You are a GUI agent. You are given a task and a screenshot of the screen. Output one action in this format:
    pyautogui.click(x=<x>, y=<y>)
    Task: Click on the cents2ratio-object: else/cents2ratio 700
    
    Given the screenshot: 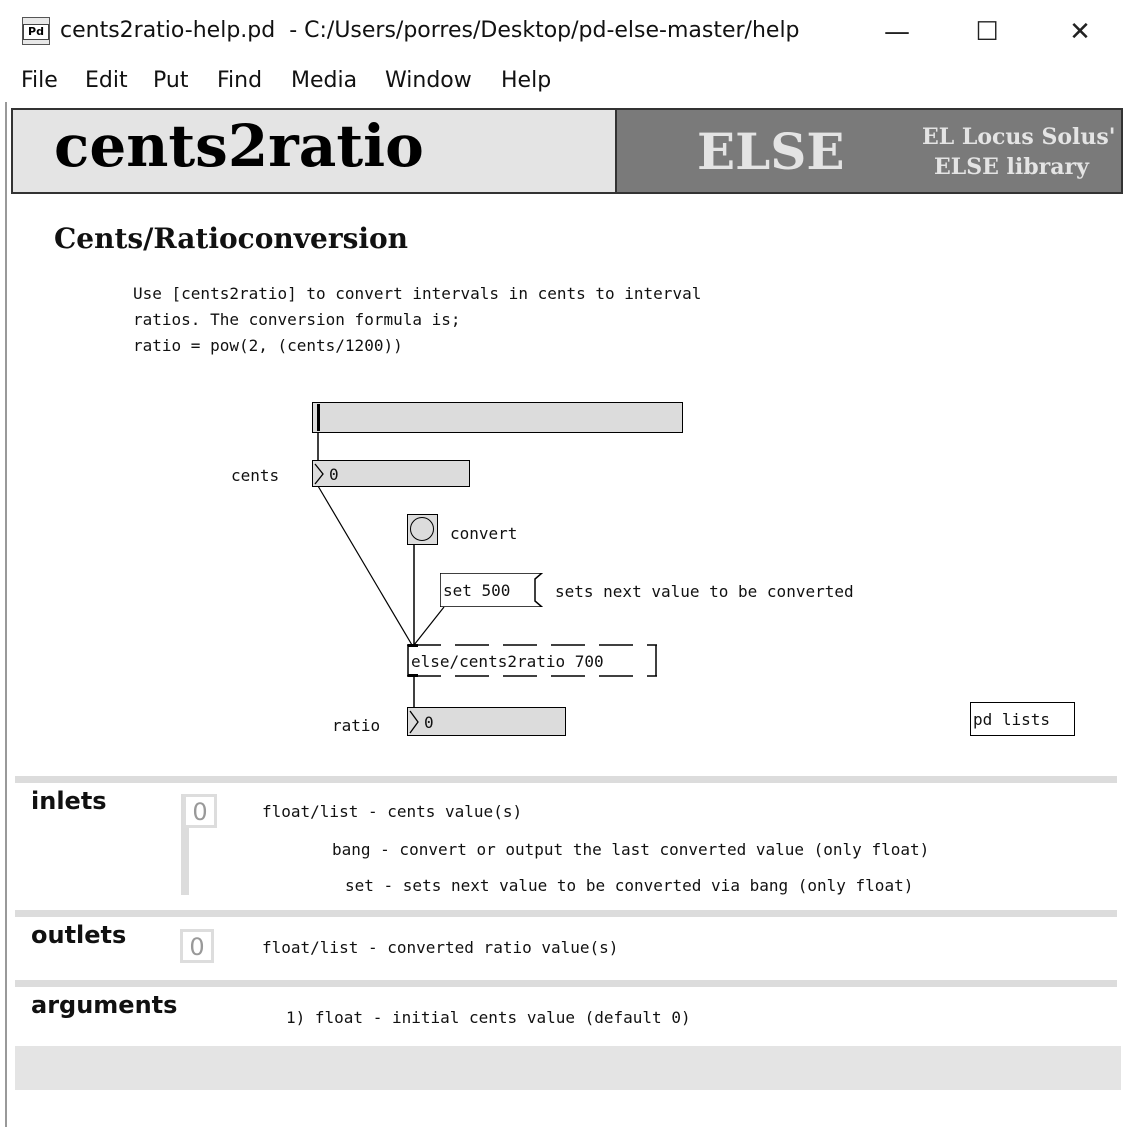 What is the action you would take?
    pyautogui.click(x=532, y=660)
    